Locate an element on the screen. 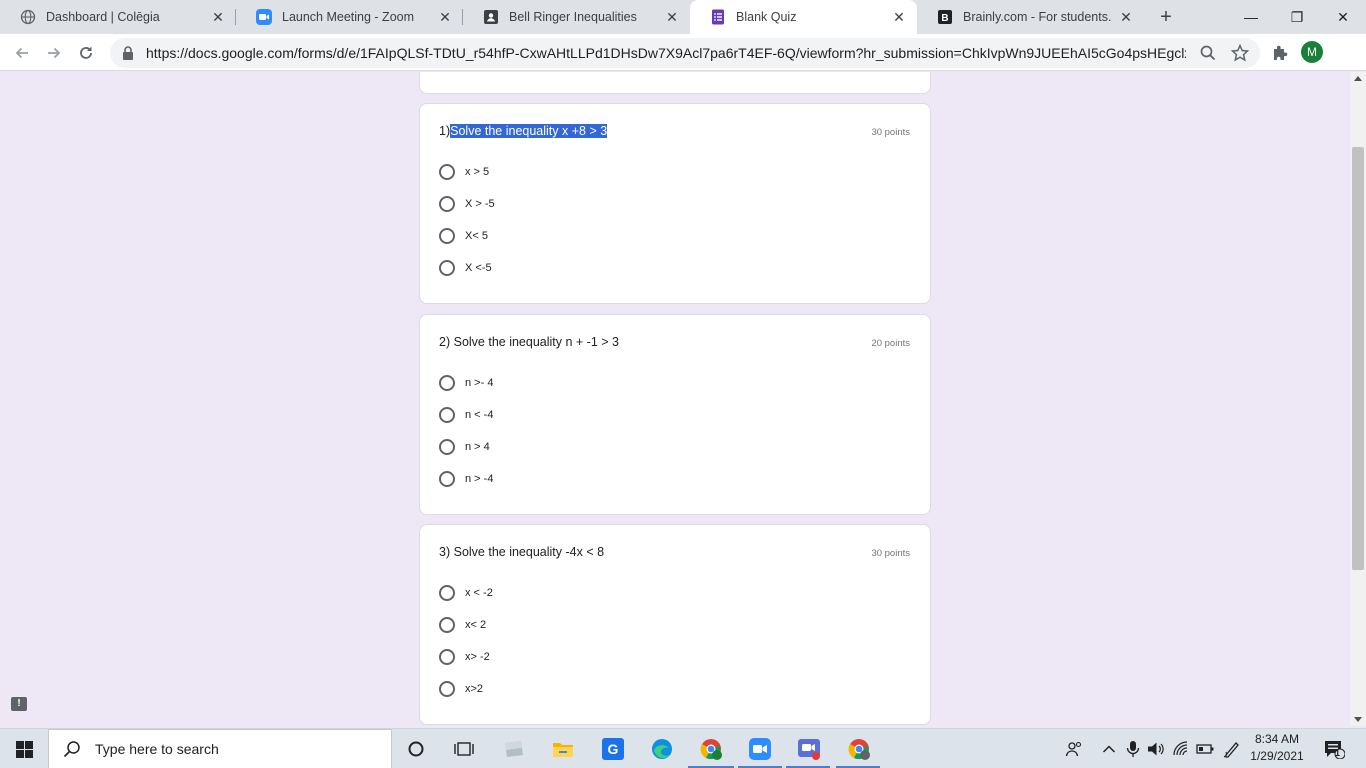 The width and height of the screenshot is (1366, 768). back-button is located at coordinates (22, 53).